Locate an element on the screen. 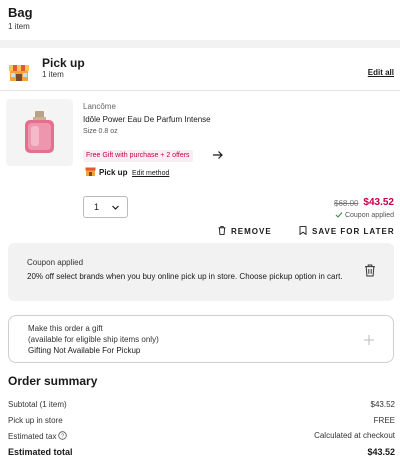 This screenshot has width=400, height=469. remove-label: REMOVE is located at coordinates (251, 231).